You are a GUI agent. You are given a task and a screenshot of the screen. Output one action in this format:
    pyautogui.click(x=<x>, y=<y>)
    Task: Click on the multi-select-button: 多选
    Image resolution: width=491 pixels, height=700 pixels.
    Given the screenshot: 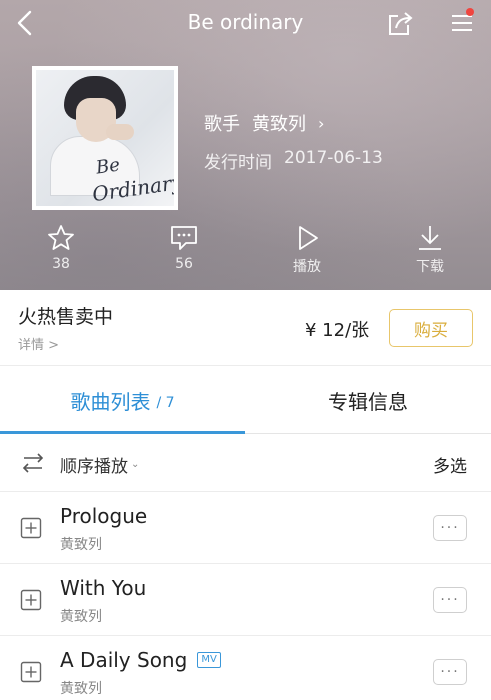 What is the action you would take?
    pyautogui.click(x=450, y=464)
    